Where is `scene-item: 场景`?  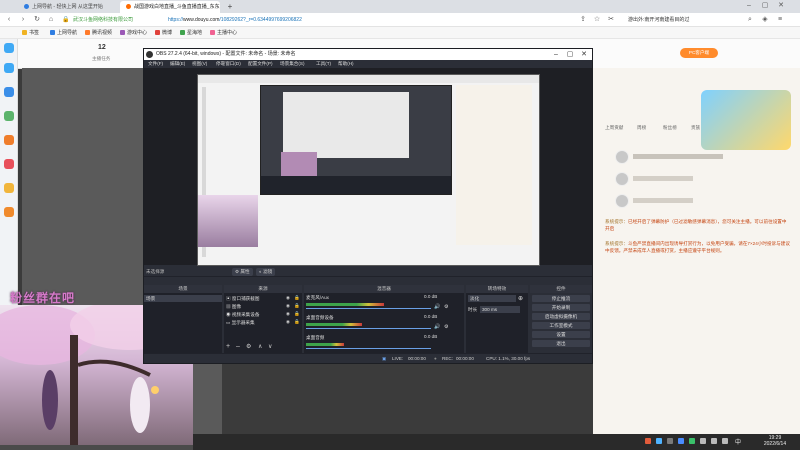
scene-item: 场景 is located at coordinates (183, 298).